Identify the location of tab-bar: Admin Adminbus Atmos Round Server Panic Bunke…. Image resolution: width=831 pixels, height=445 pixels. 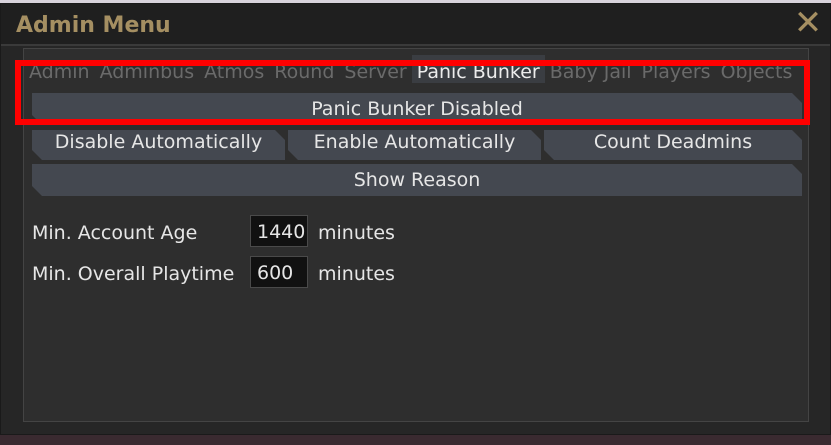
(416, 69).